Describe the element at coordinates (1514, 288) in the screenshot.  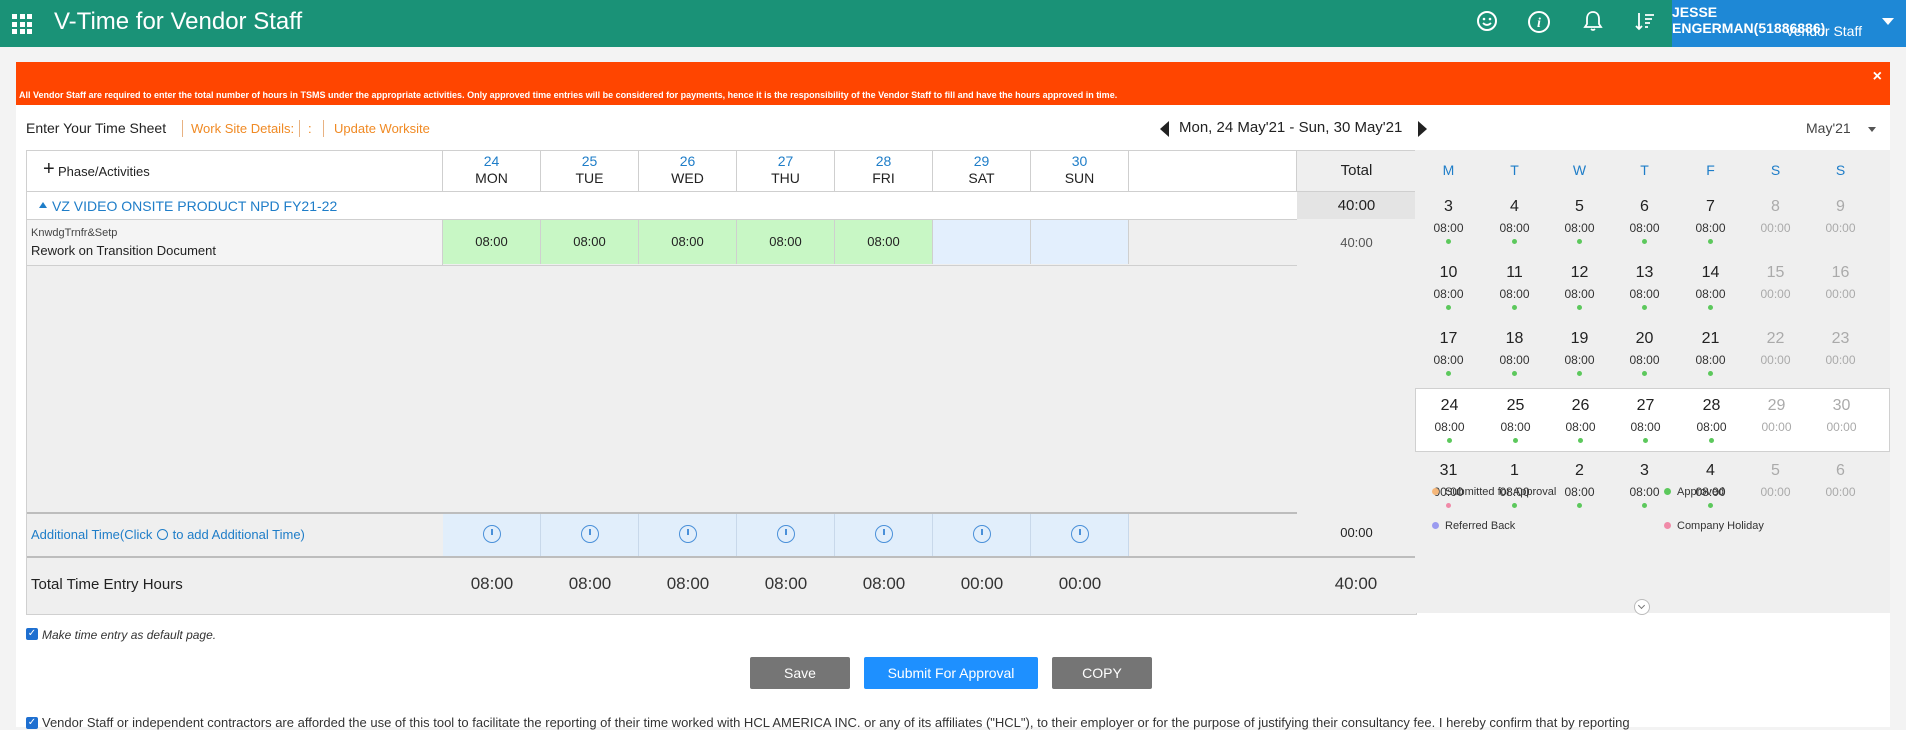
I see `calendar-day: 11 08:00` at that location.